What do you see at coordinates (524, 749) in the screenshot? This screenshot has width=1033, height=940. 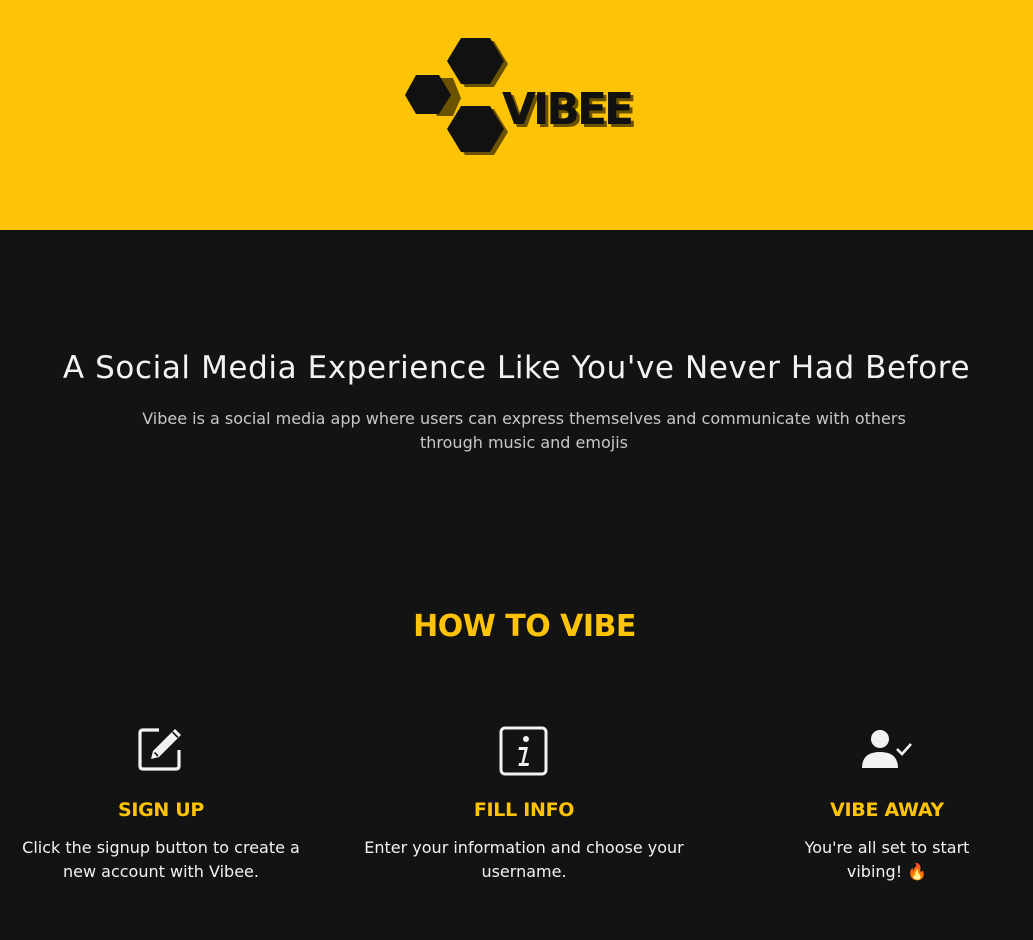 I see `info-icon` at bounding box center [524, 749].